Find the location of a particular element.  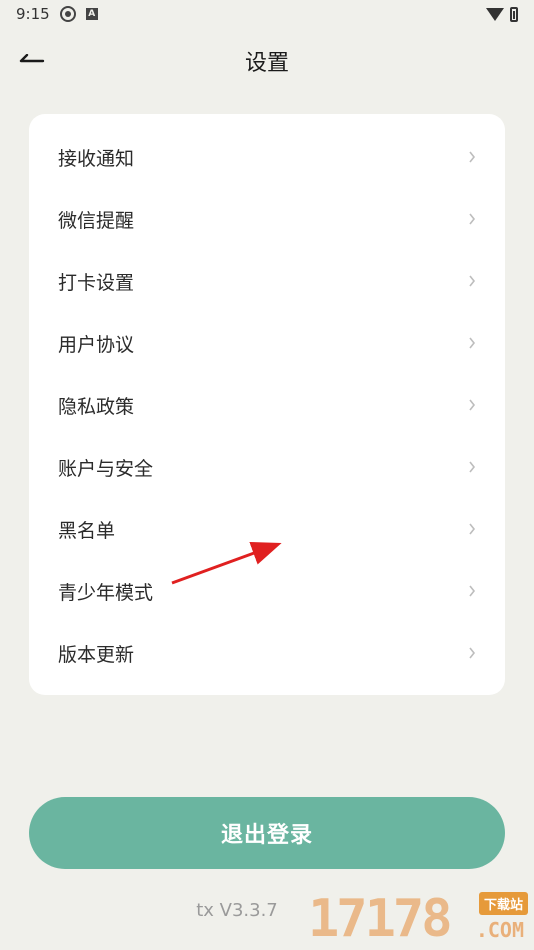

watermark-logo: 17178 下载站 .COM is located at coordinates (419, 919).